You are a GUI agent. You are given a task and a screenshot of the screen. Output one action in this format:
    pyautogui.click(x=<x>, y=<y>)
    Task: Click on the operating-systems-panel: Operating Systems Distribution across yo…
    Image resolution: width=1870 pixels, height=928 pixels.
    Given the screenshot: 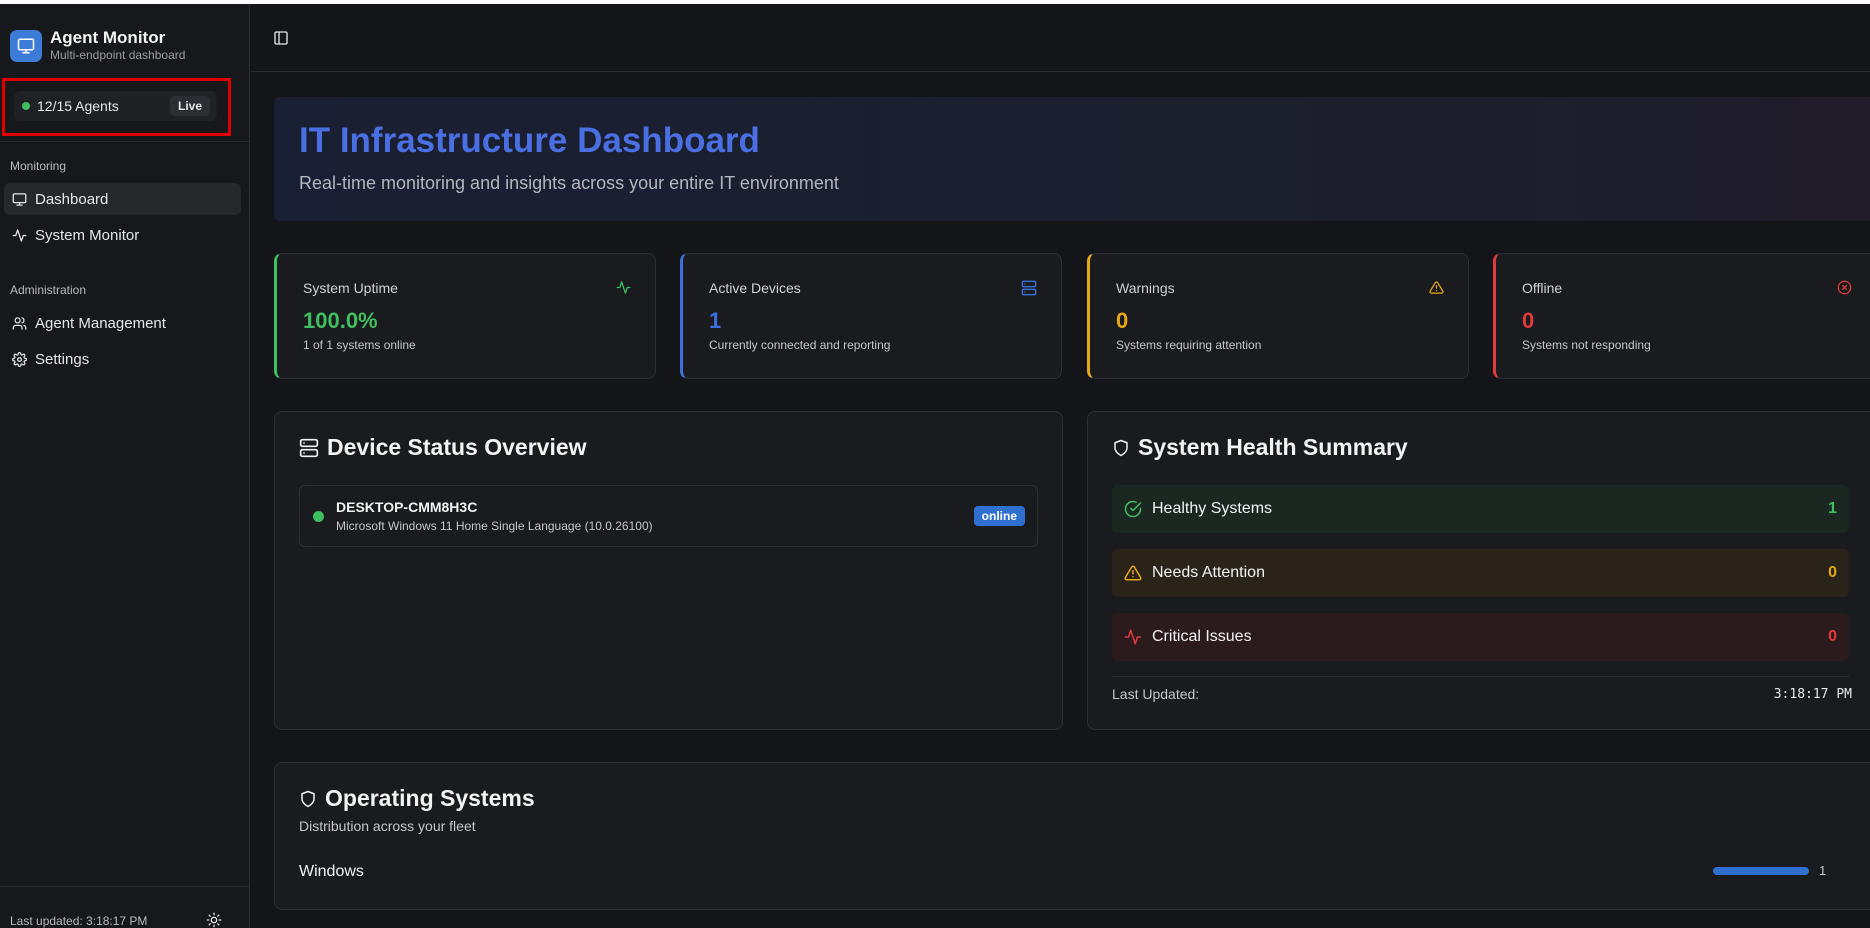 What is the action you would take?
    pyautogui.click(x=1072, y=836)
    